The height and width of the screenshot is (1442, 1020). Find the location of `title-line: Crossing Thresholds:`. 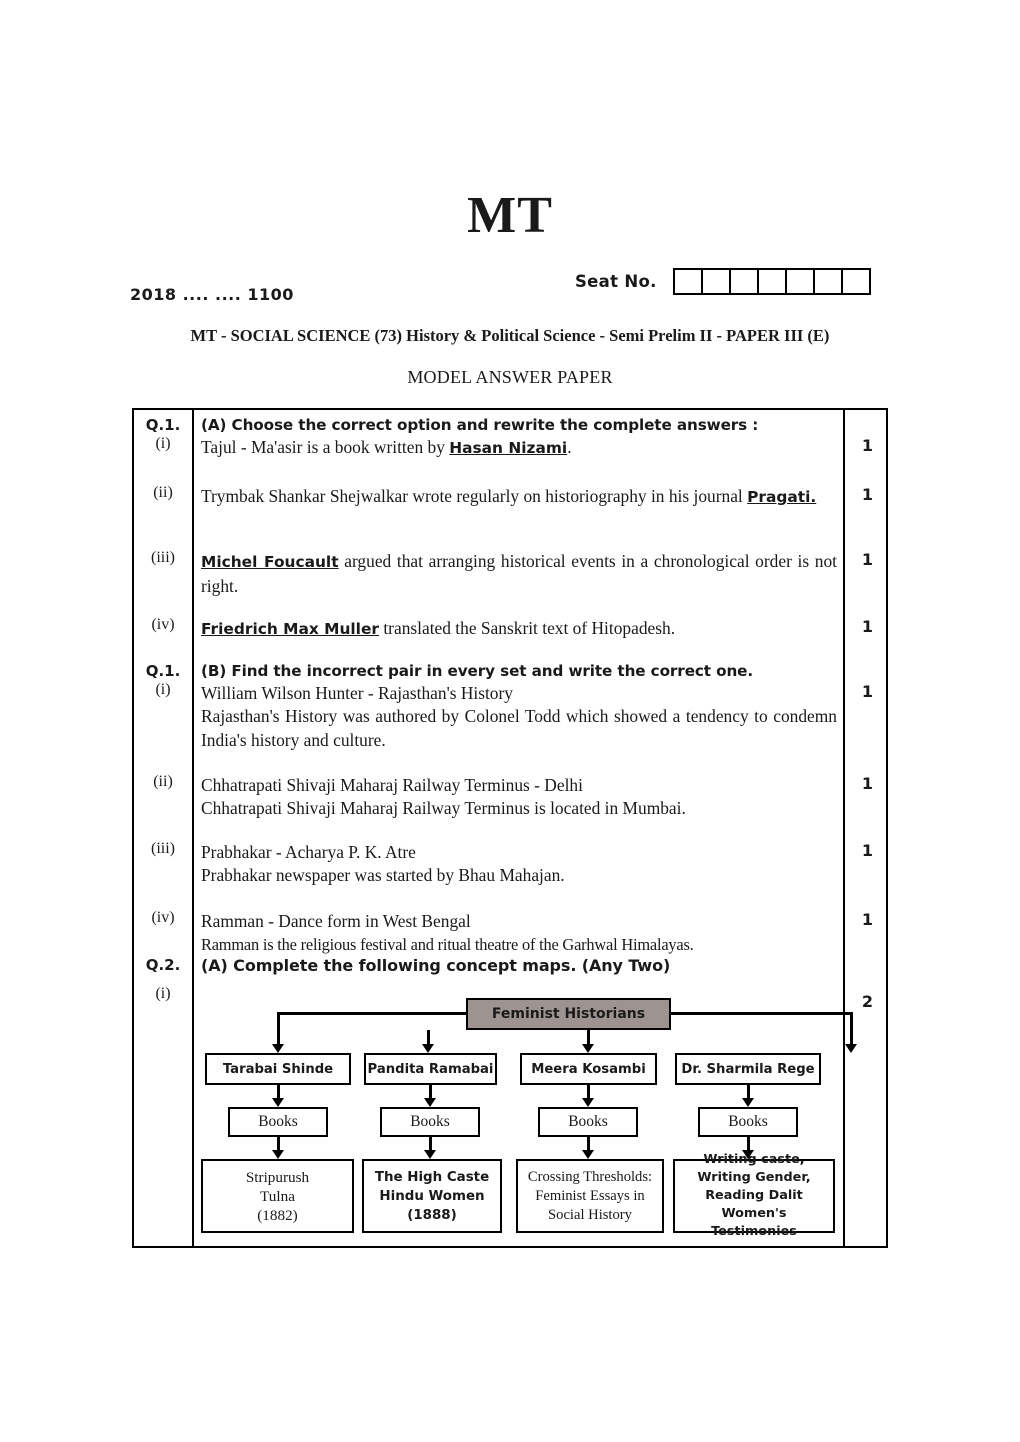

title-line: Crossing Thresholds: is located at coordinates (590, 1176).